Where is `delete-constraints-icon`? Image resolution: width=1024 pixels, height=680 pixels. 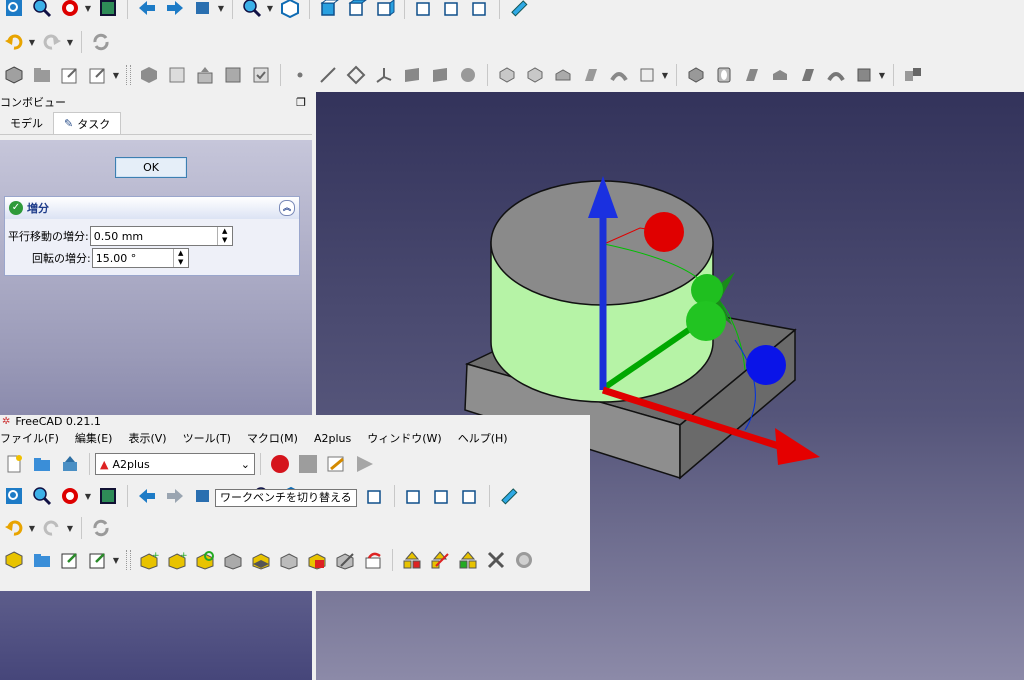
delete-constraints-icon is located at coordinates (317, 560).